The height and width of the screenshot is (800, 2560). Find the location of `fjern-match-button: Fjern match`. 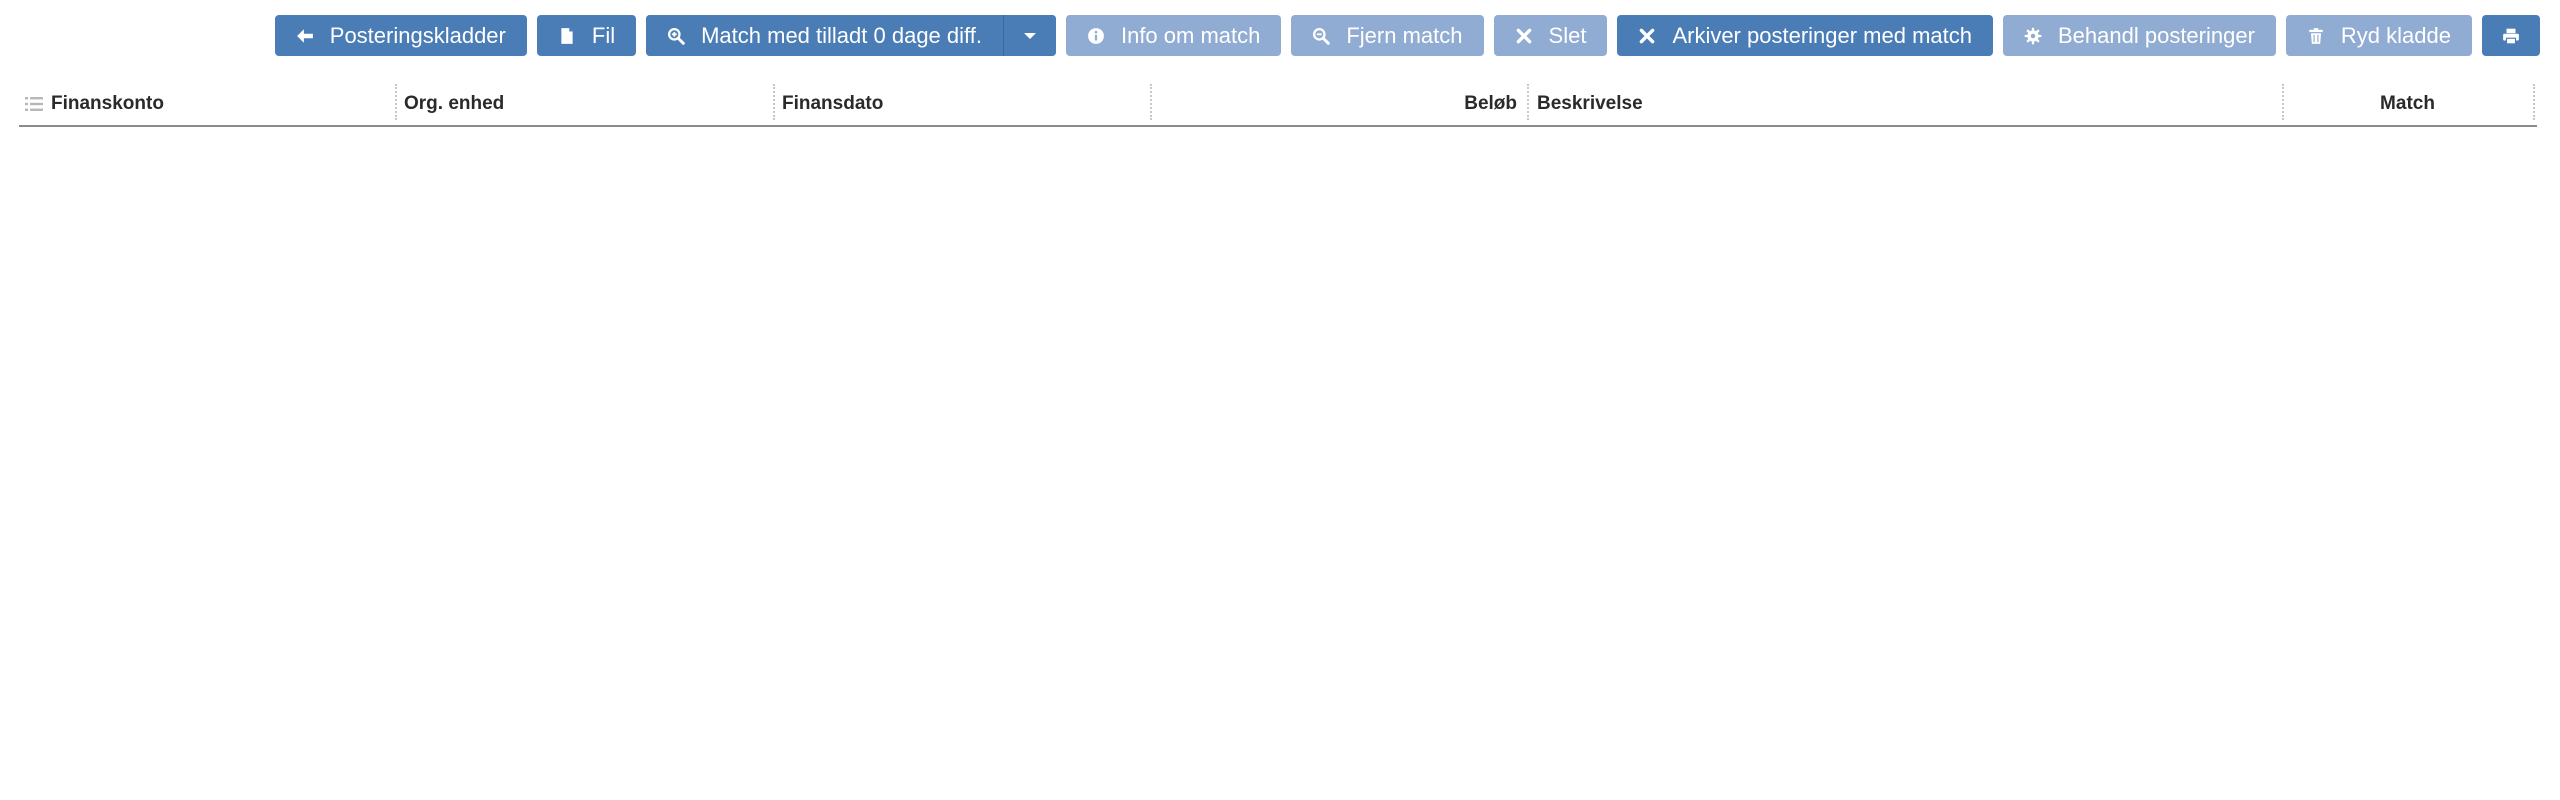

fjern-match-button: Fjern match is located at coordinates (1387, 35).